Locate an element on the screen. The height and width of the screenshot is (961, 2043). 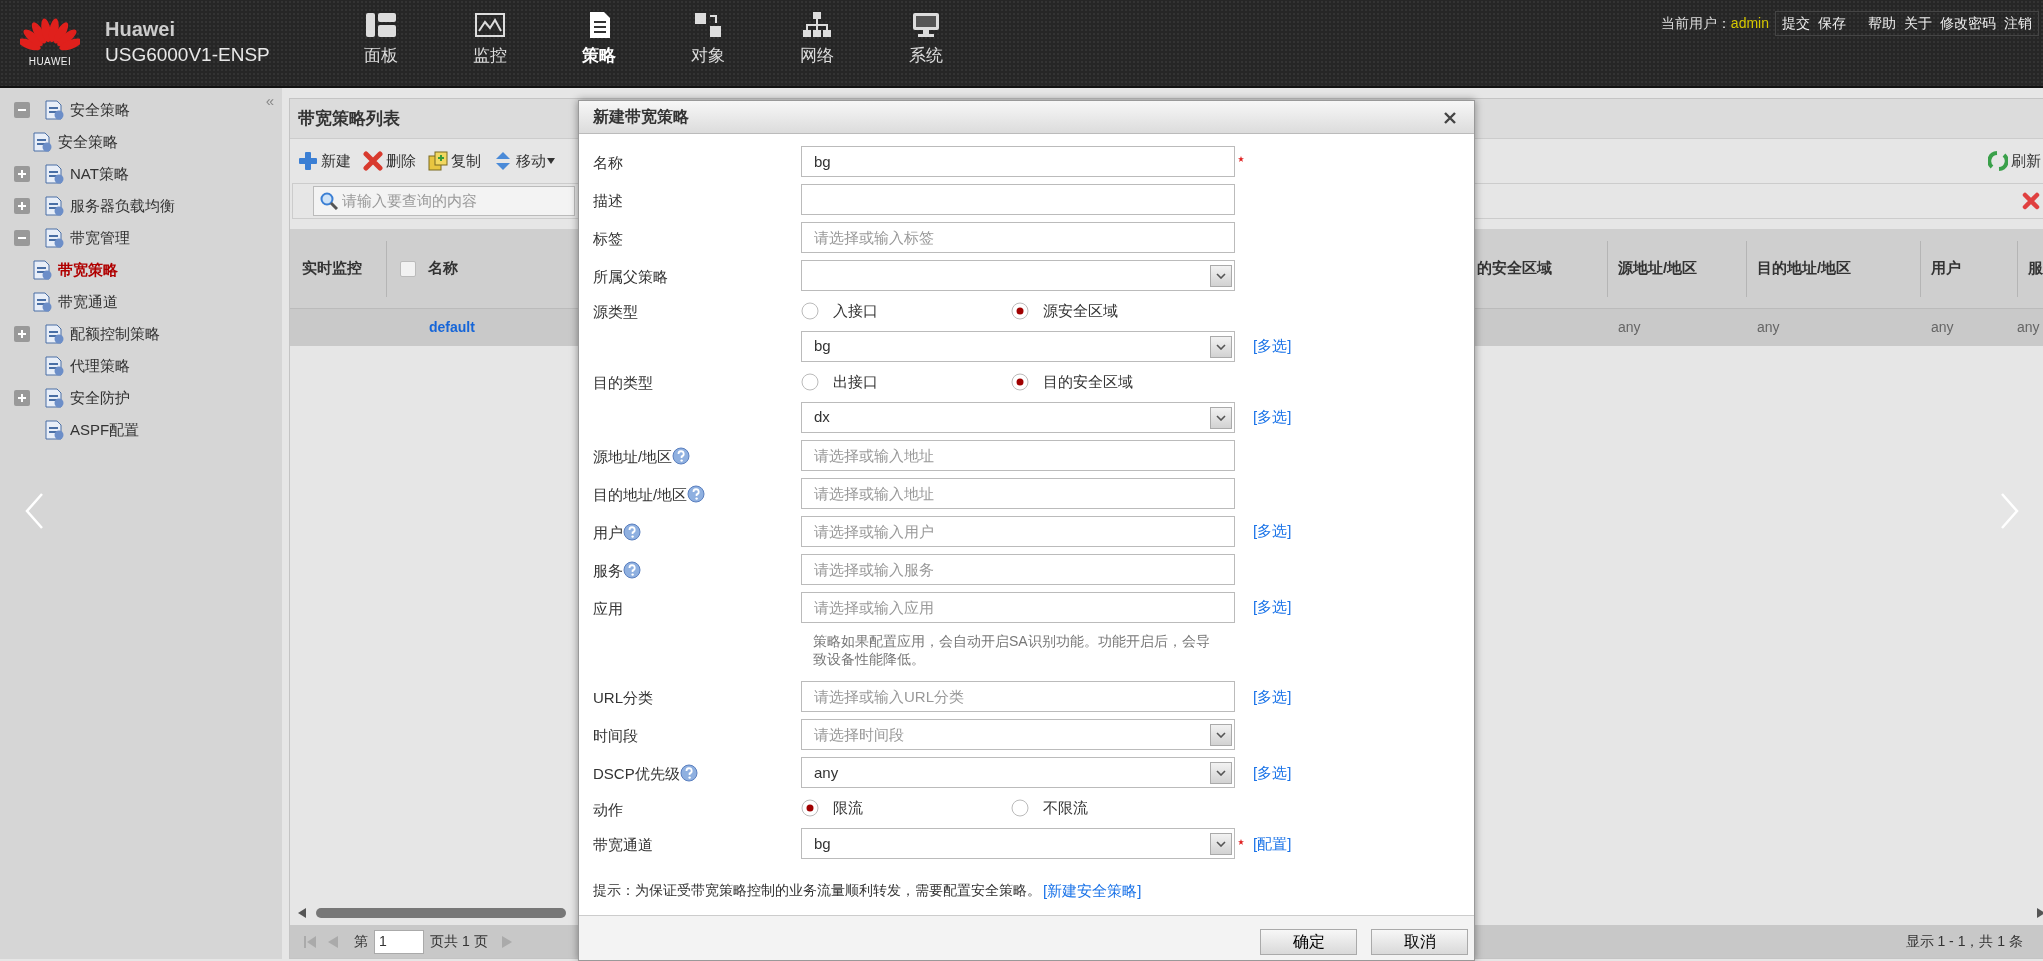
radio-label: 不限流 is located at coordinates (1065, 808).